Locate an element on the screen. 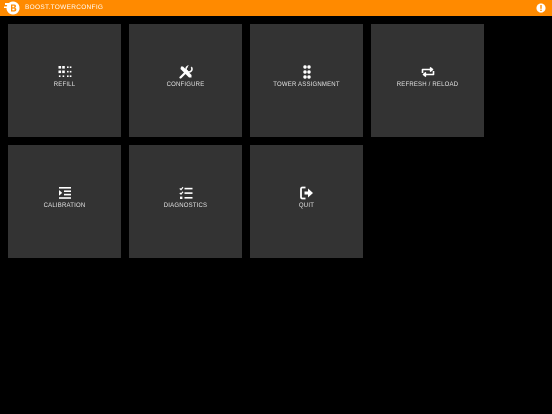 The image size is (552, 414). tower-assignment-button: TOWER ASSIGNMENT is located at coordinates (306, 80).